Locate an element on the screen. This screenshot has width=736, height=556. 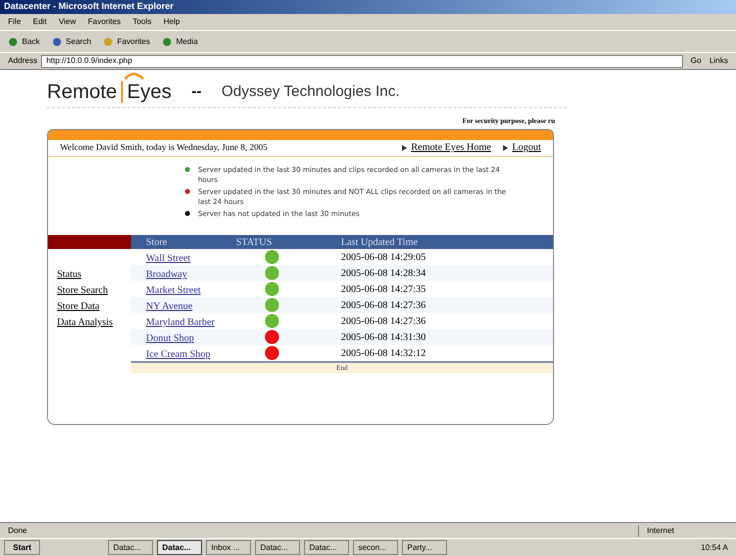
nav-link: Store Data is located at coordinates (94, 306).